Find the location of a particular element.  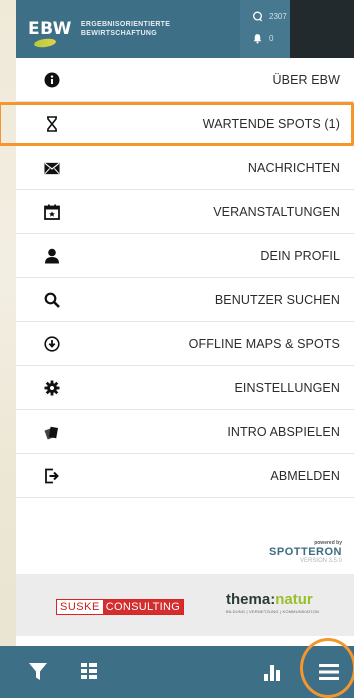

calendar-star-icon is located at coordinates (52, 212).